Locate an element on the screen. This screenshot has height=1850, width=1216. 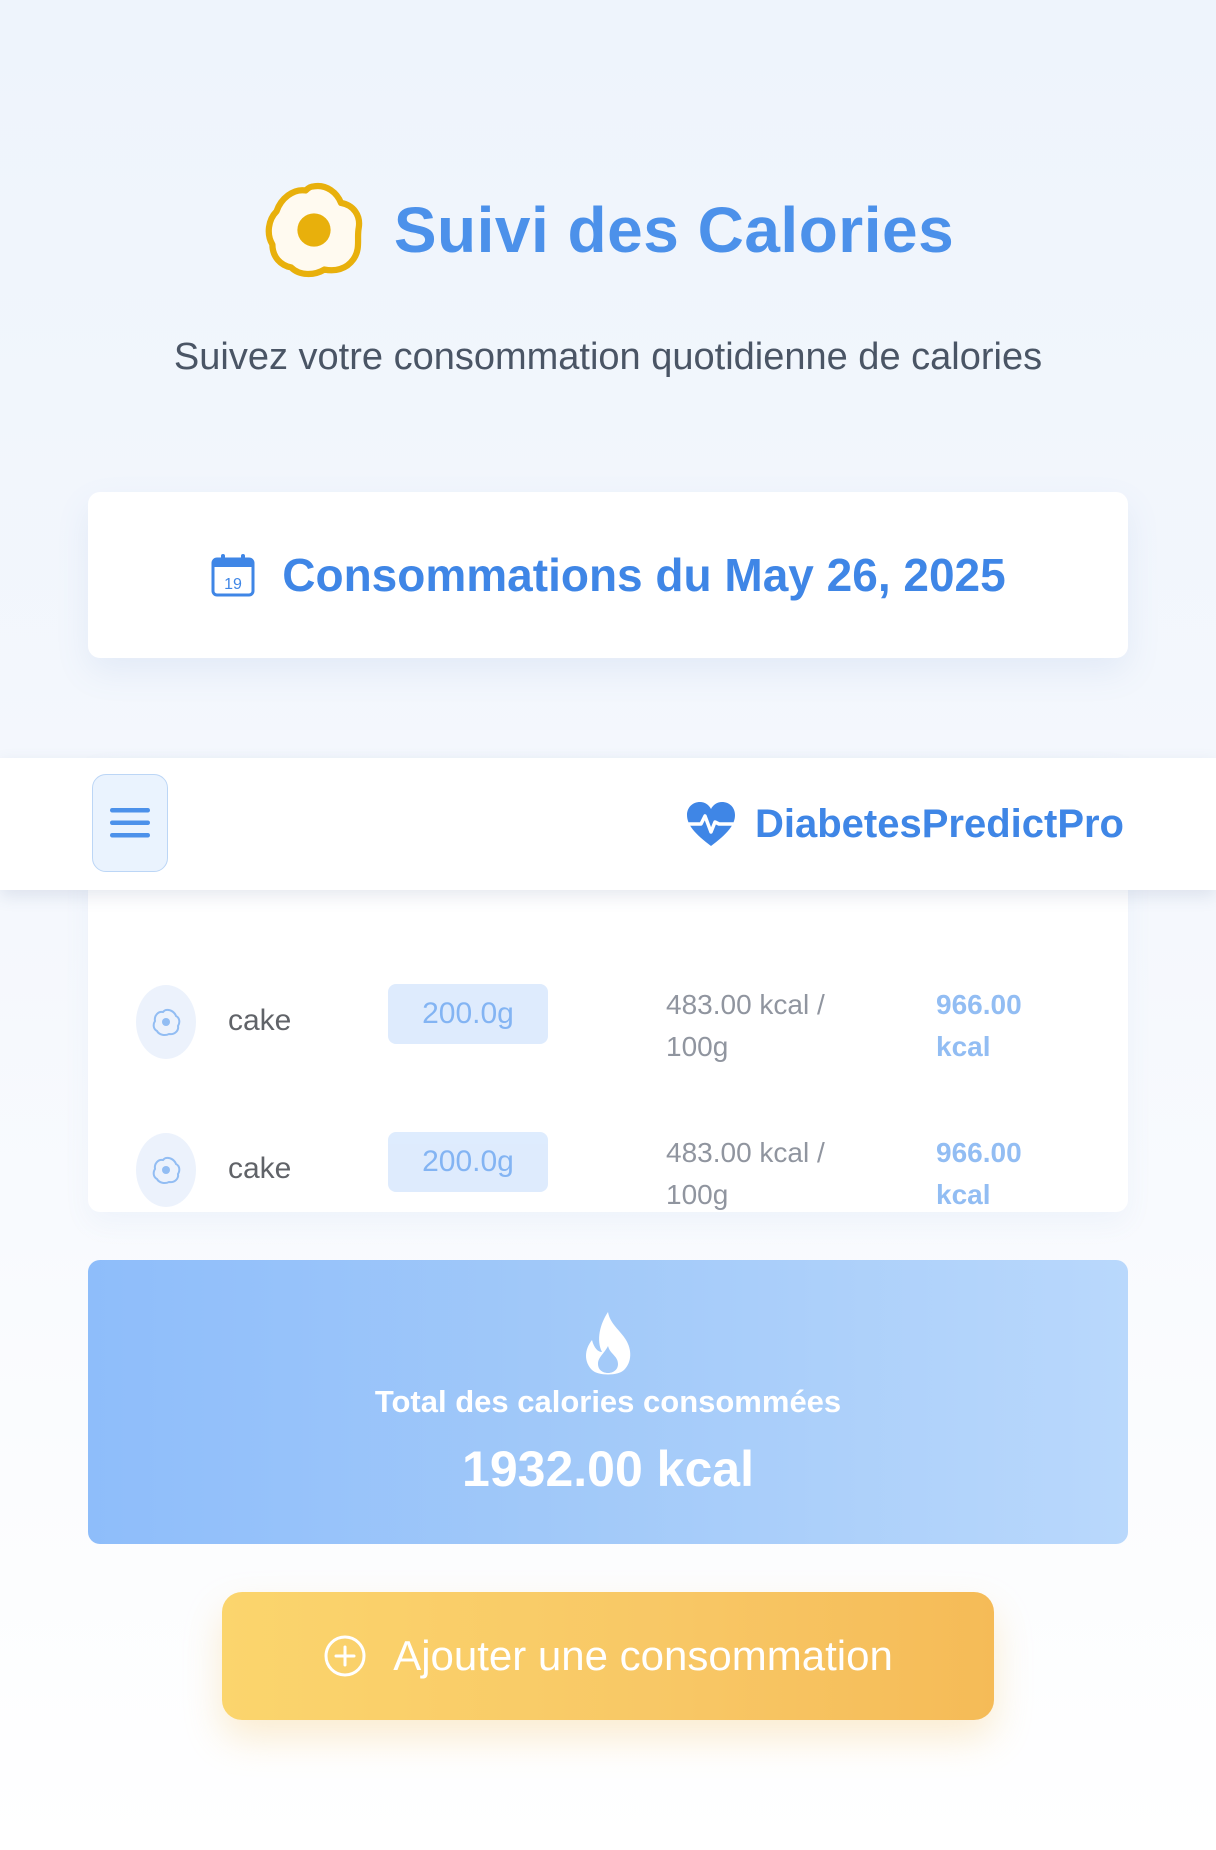
hamburger-menu-icon is located at coordinates (130, 823).